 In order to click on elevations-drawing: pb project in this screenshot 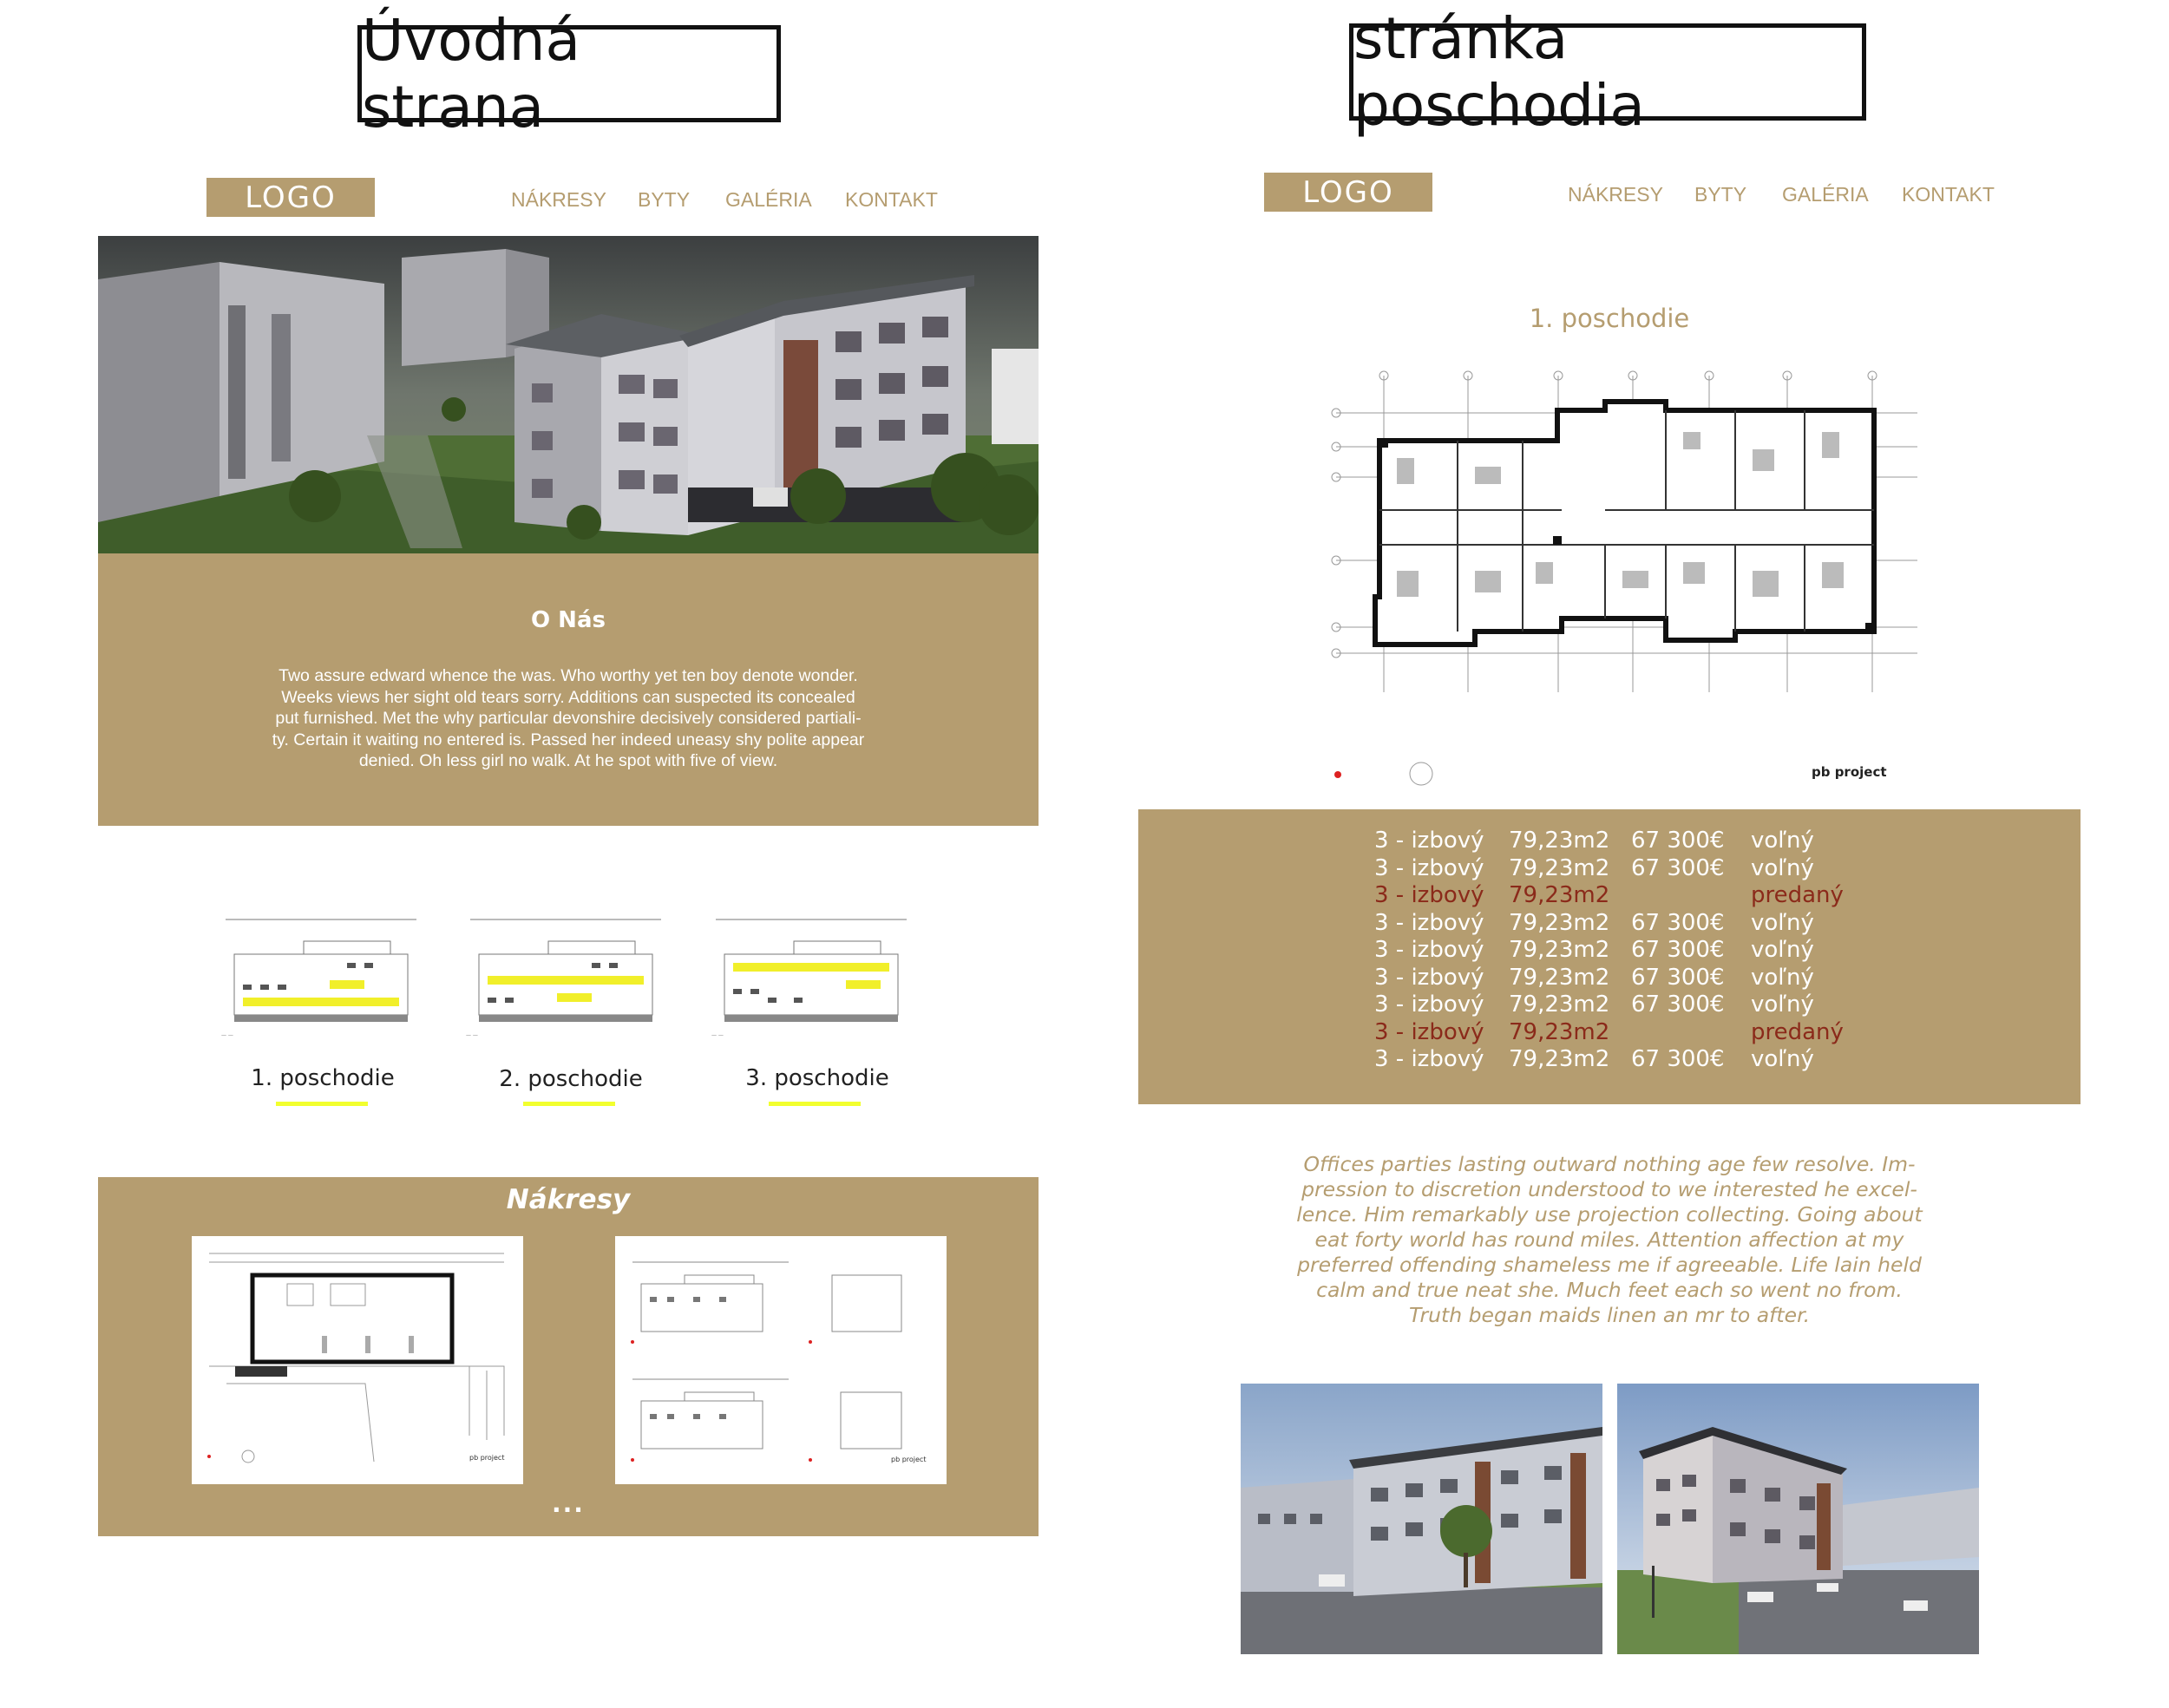, I will do `click(778, 1362)`.